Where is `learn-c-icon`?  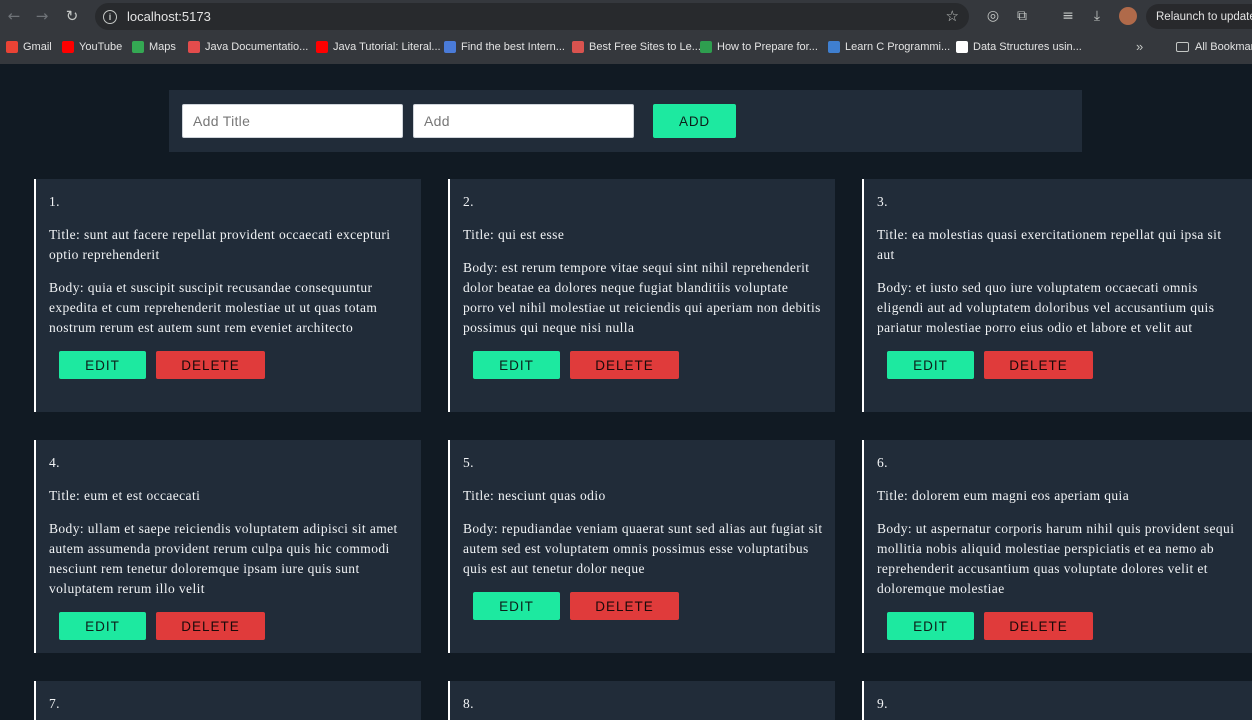
learn-c-icon is located at coordinates (834, 47).